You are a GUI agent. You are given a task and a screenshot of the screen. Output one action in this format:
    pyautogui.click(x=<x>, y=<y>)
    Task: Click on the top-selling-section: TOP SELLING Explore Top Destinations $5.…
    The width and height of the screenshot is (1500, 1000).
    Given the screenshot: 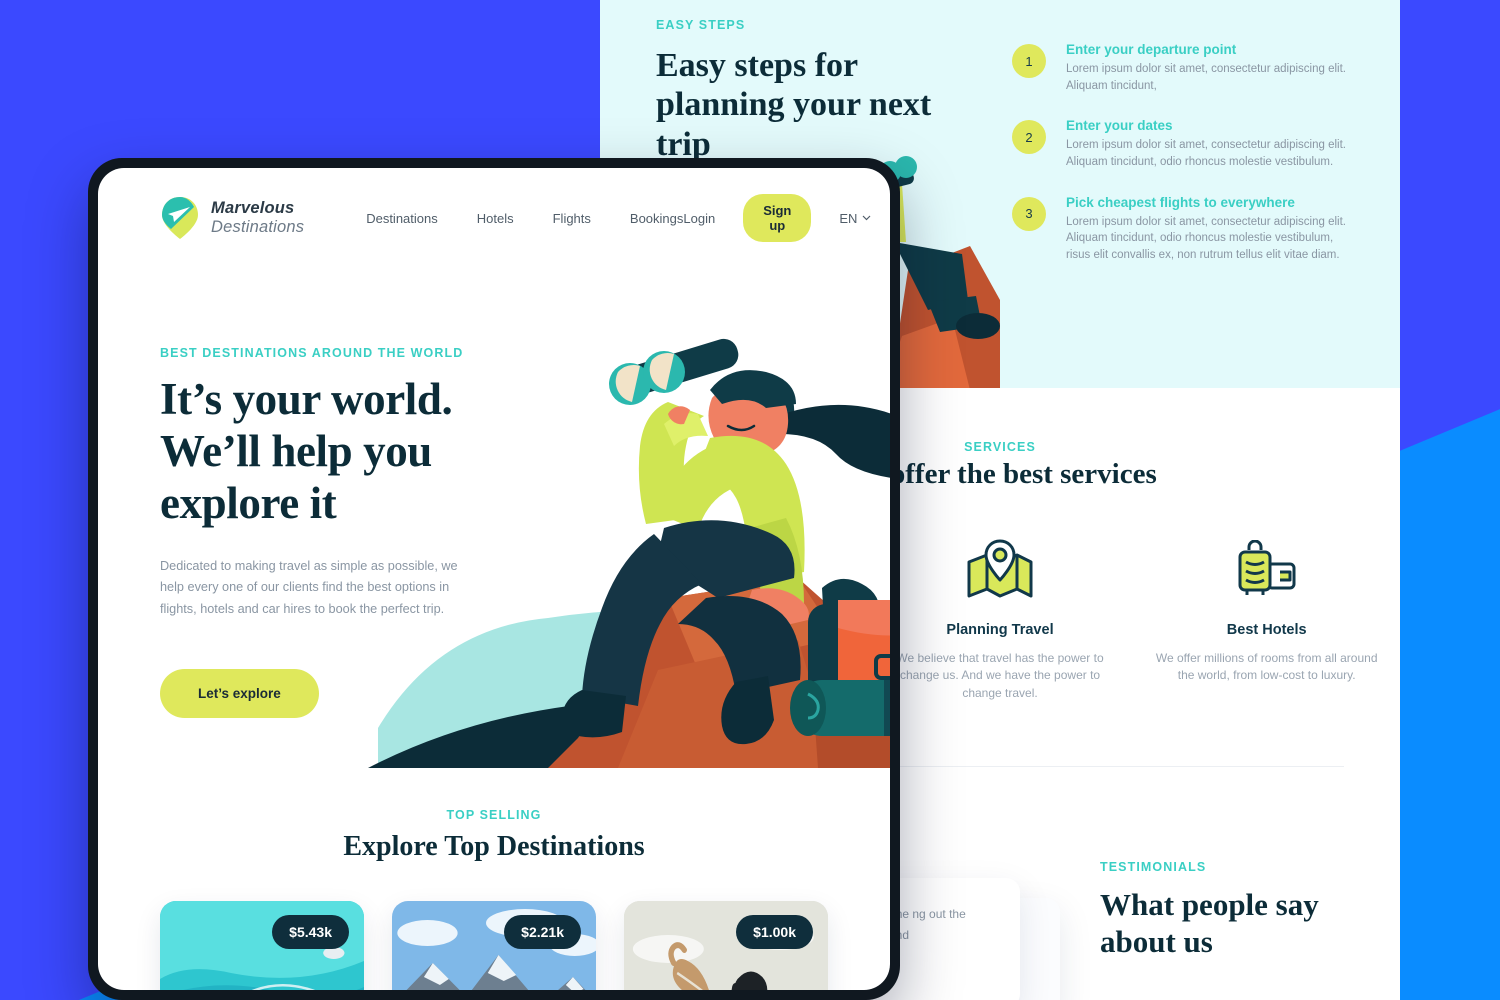 What is the action you would take?
    pyautogui.click(x=494, y=899)
    